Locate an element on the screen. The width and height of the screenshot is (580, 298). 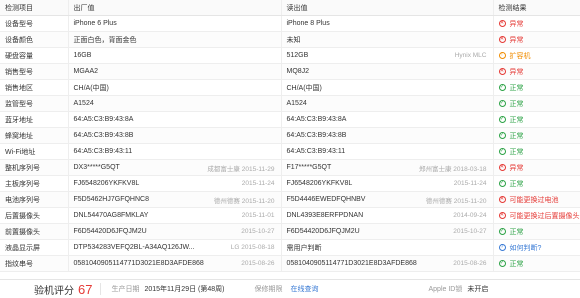
read-value: DNL4393E8ERFPDNAN is located at coordinates (325, 215).